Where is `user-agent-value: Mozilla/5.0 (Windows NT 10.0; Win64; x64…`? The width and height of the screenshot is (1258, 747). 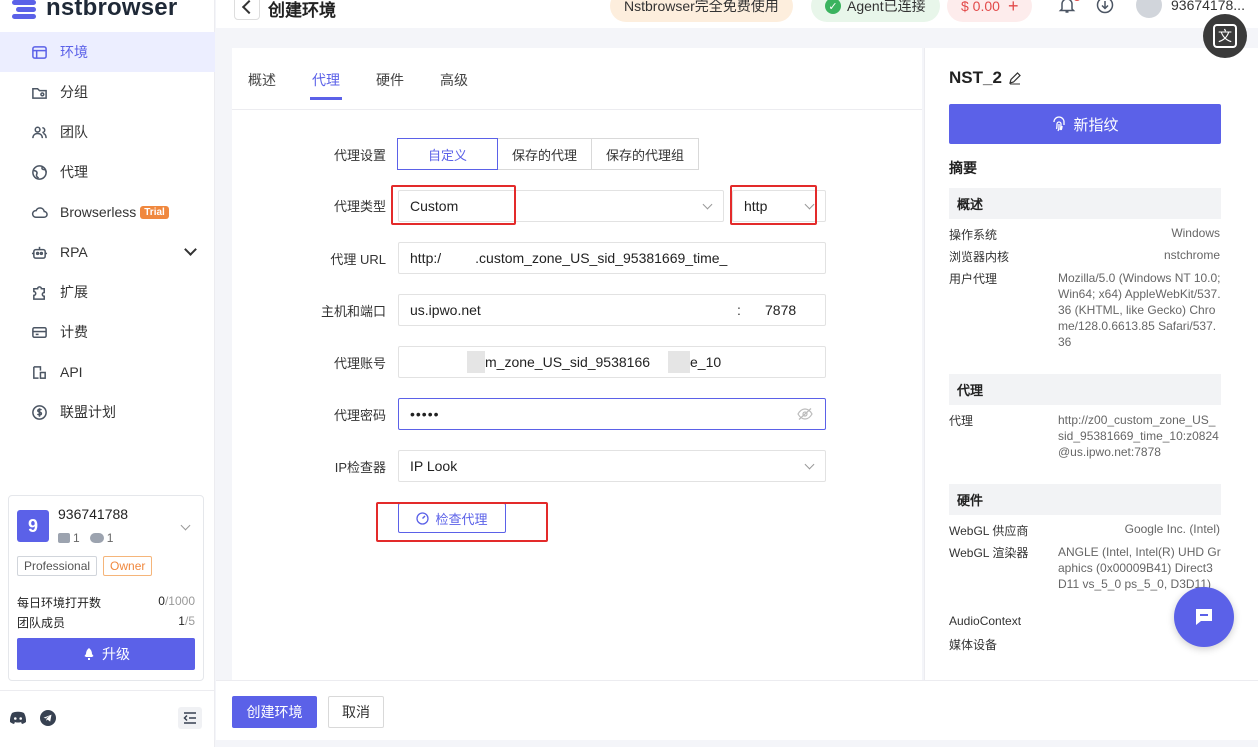 user-agent-value: Mozilla/5.0 (Windows NT 10.0; Win64; x64… is located at coordinates (1139, 310).